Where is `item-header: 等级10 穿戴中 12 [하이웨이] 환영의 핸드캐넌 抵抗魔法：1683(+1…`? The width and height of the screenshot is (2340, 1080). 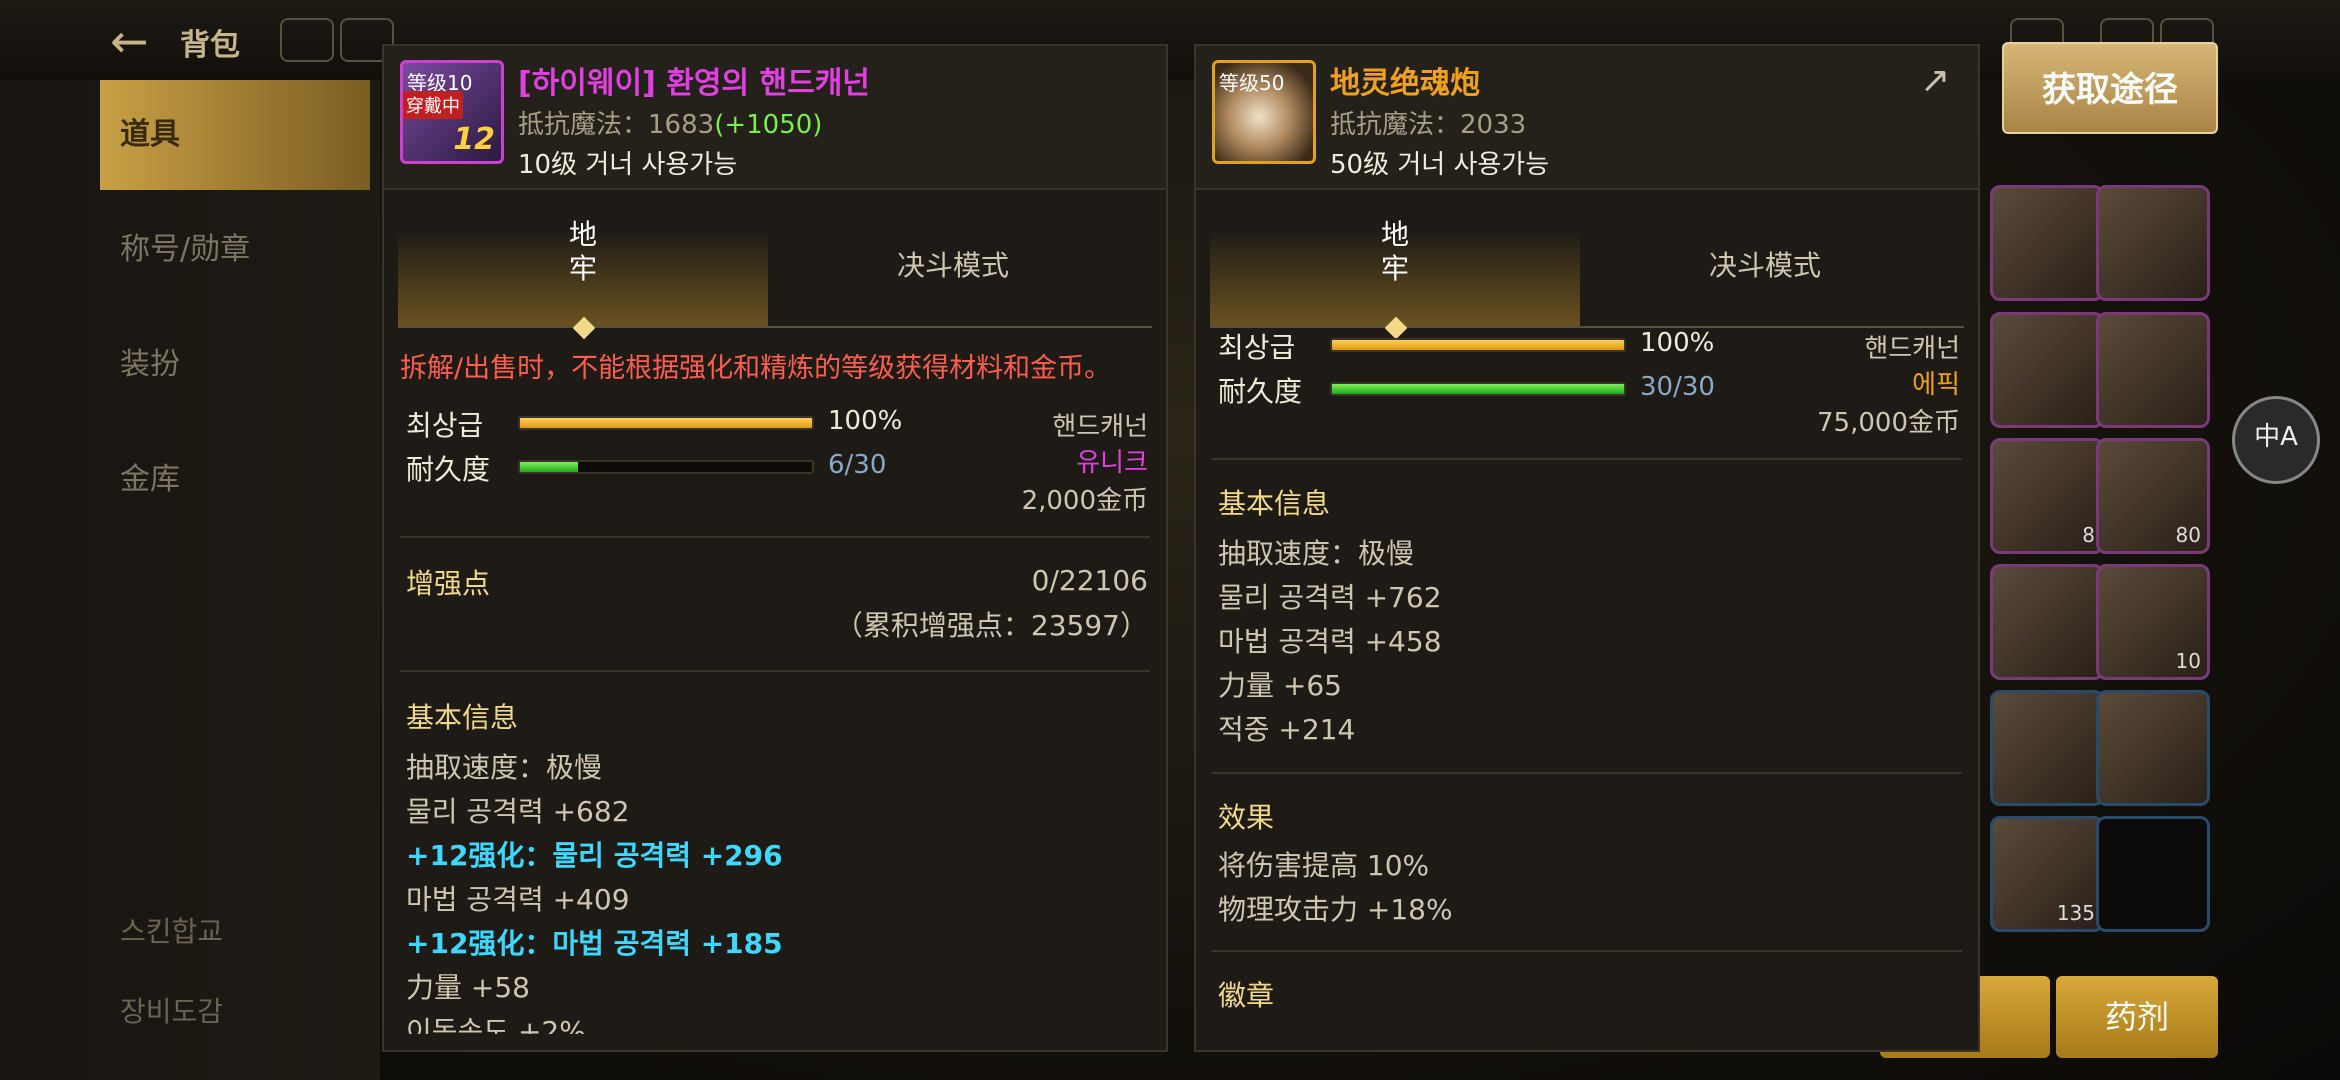 item-header: 等级10 穿戴中 12 [하이웨이] 환영의 핸드캐넌 抵抗魔法：1683(+1… is located at coordinates (775, 118).